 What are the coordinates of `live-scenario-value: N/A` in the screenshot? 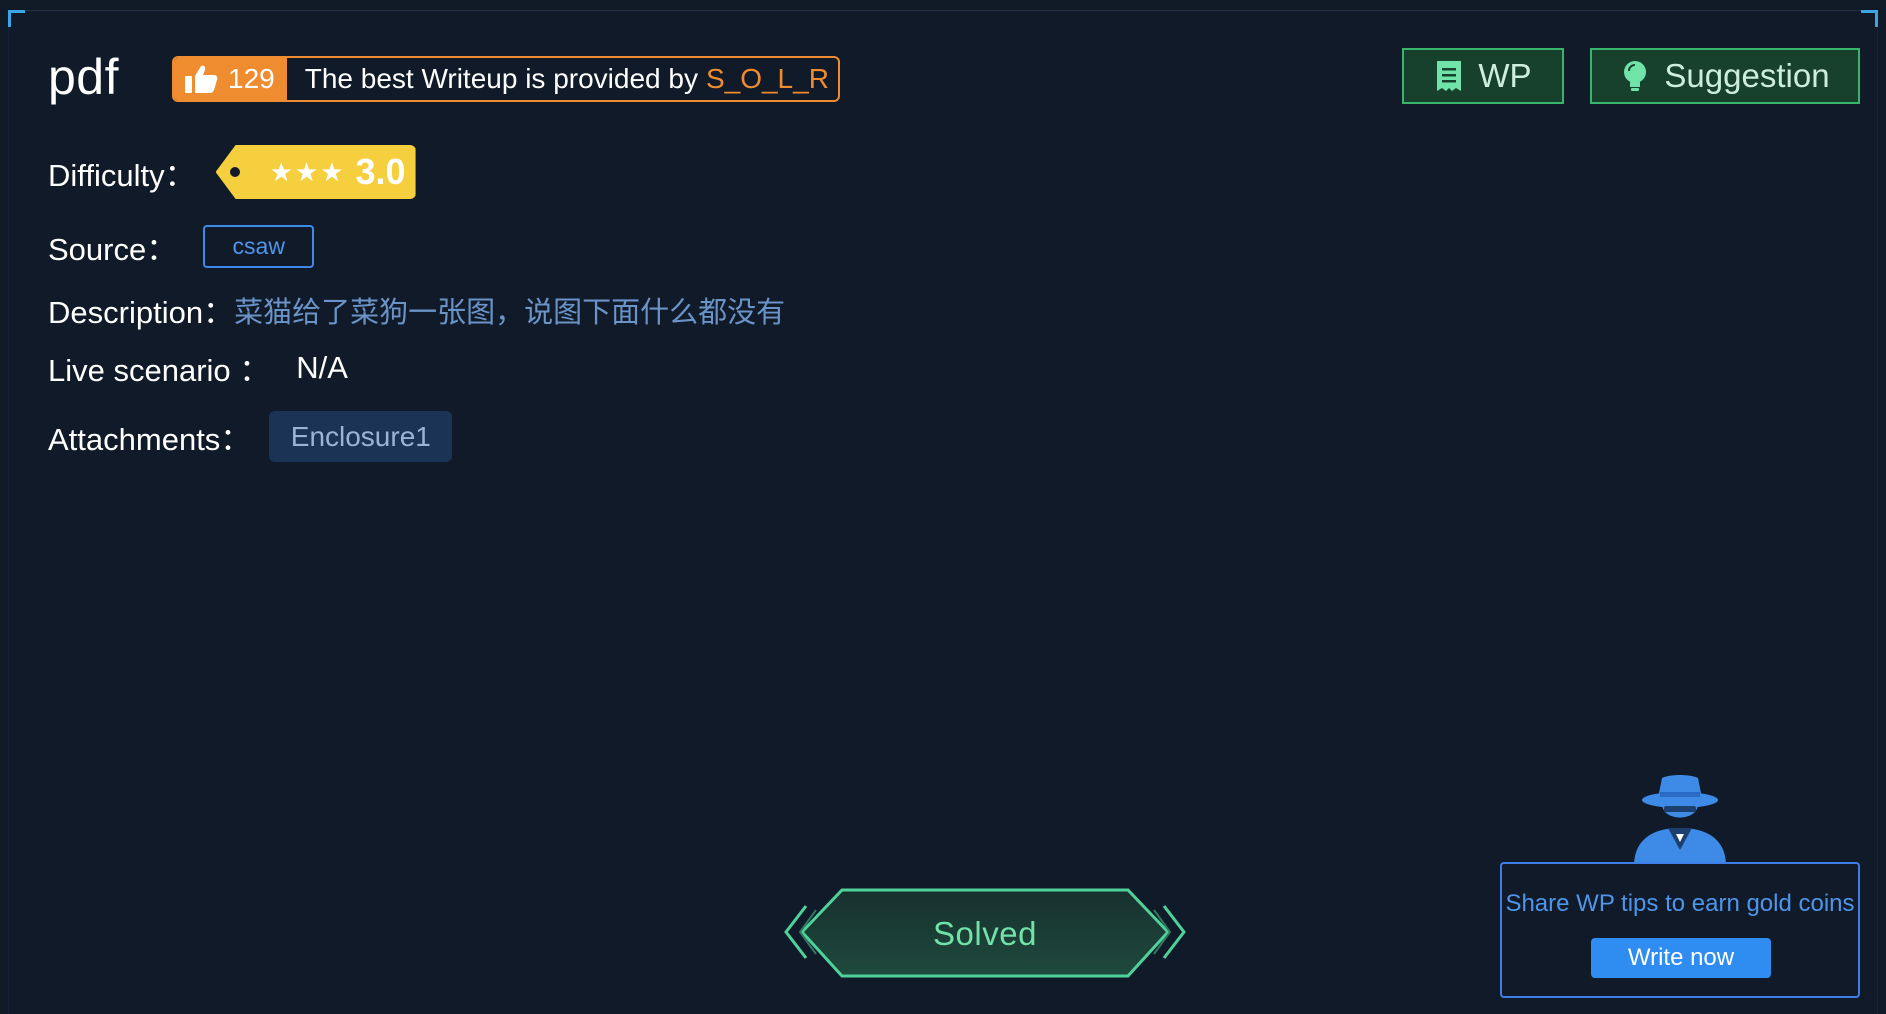 It's located at (322, 367).